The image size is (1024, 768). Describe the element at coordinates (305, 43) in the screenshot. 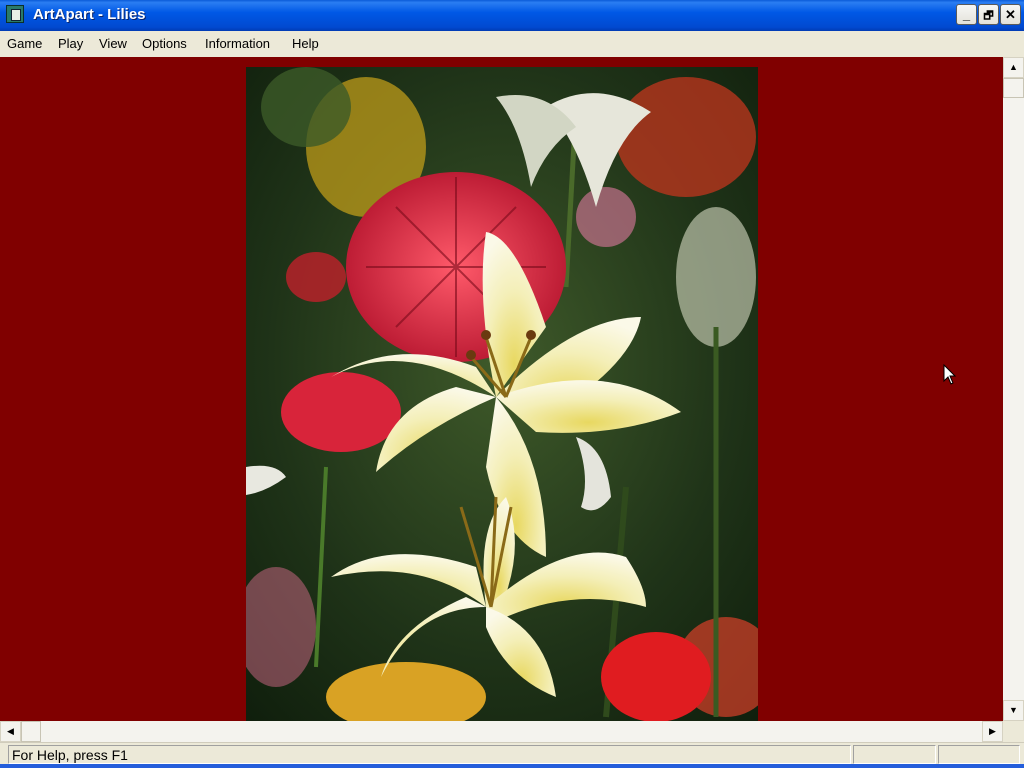

I see `menu-help: Help` at that location.